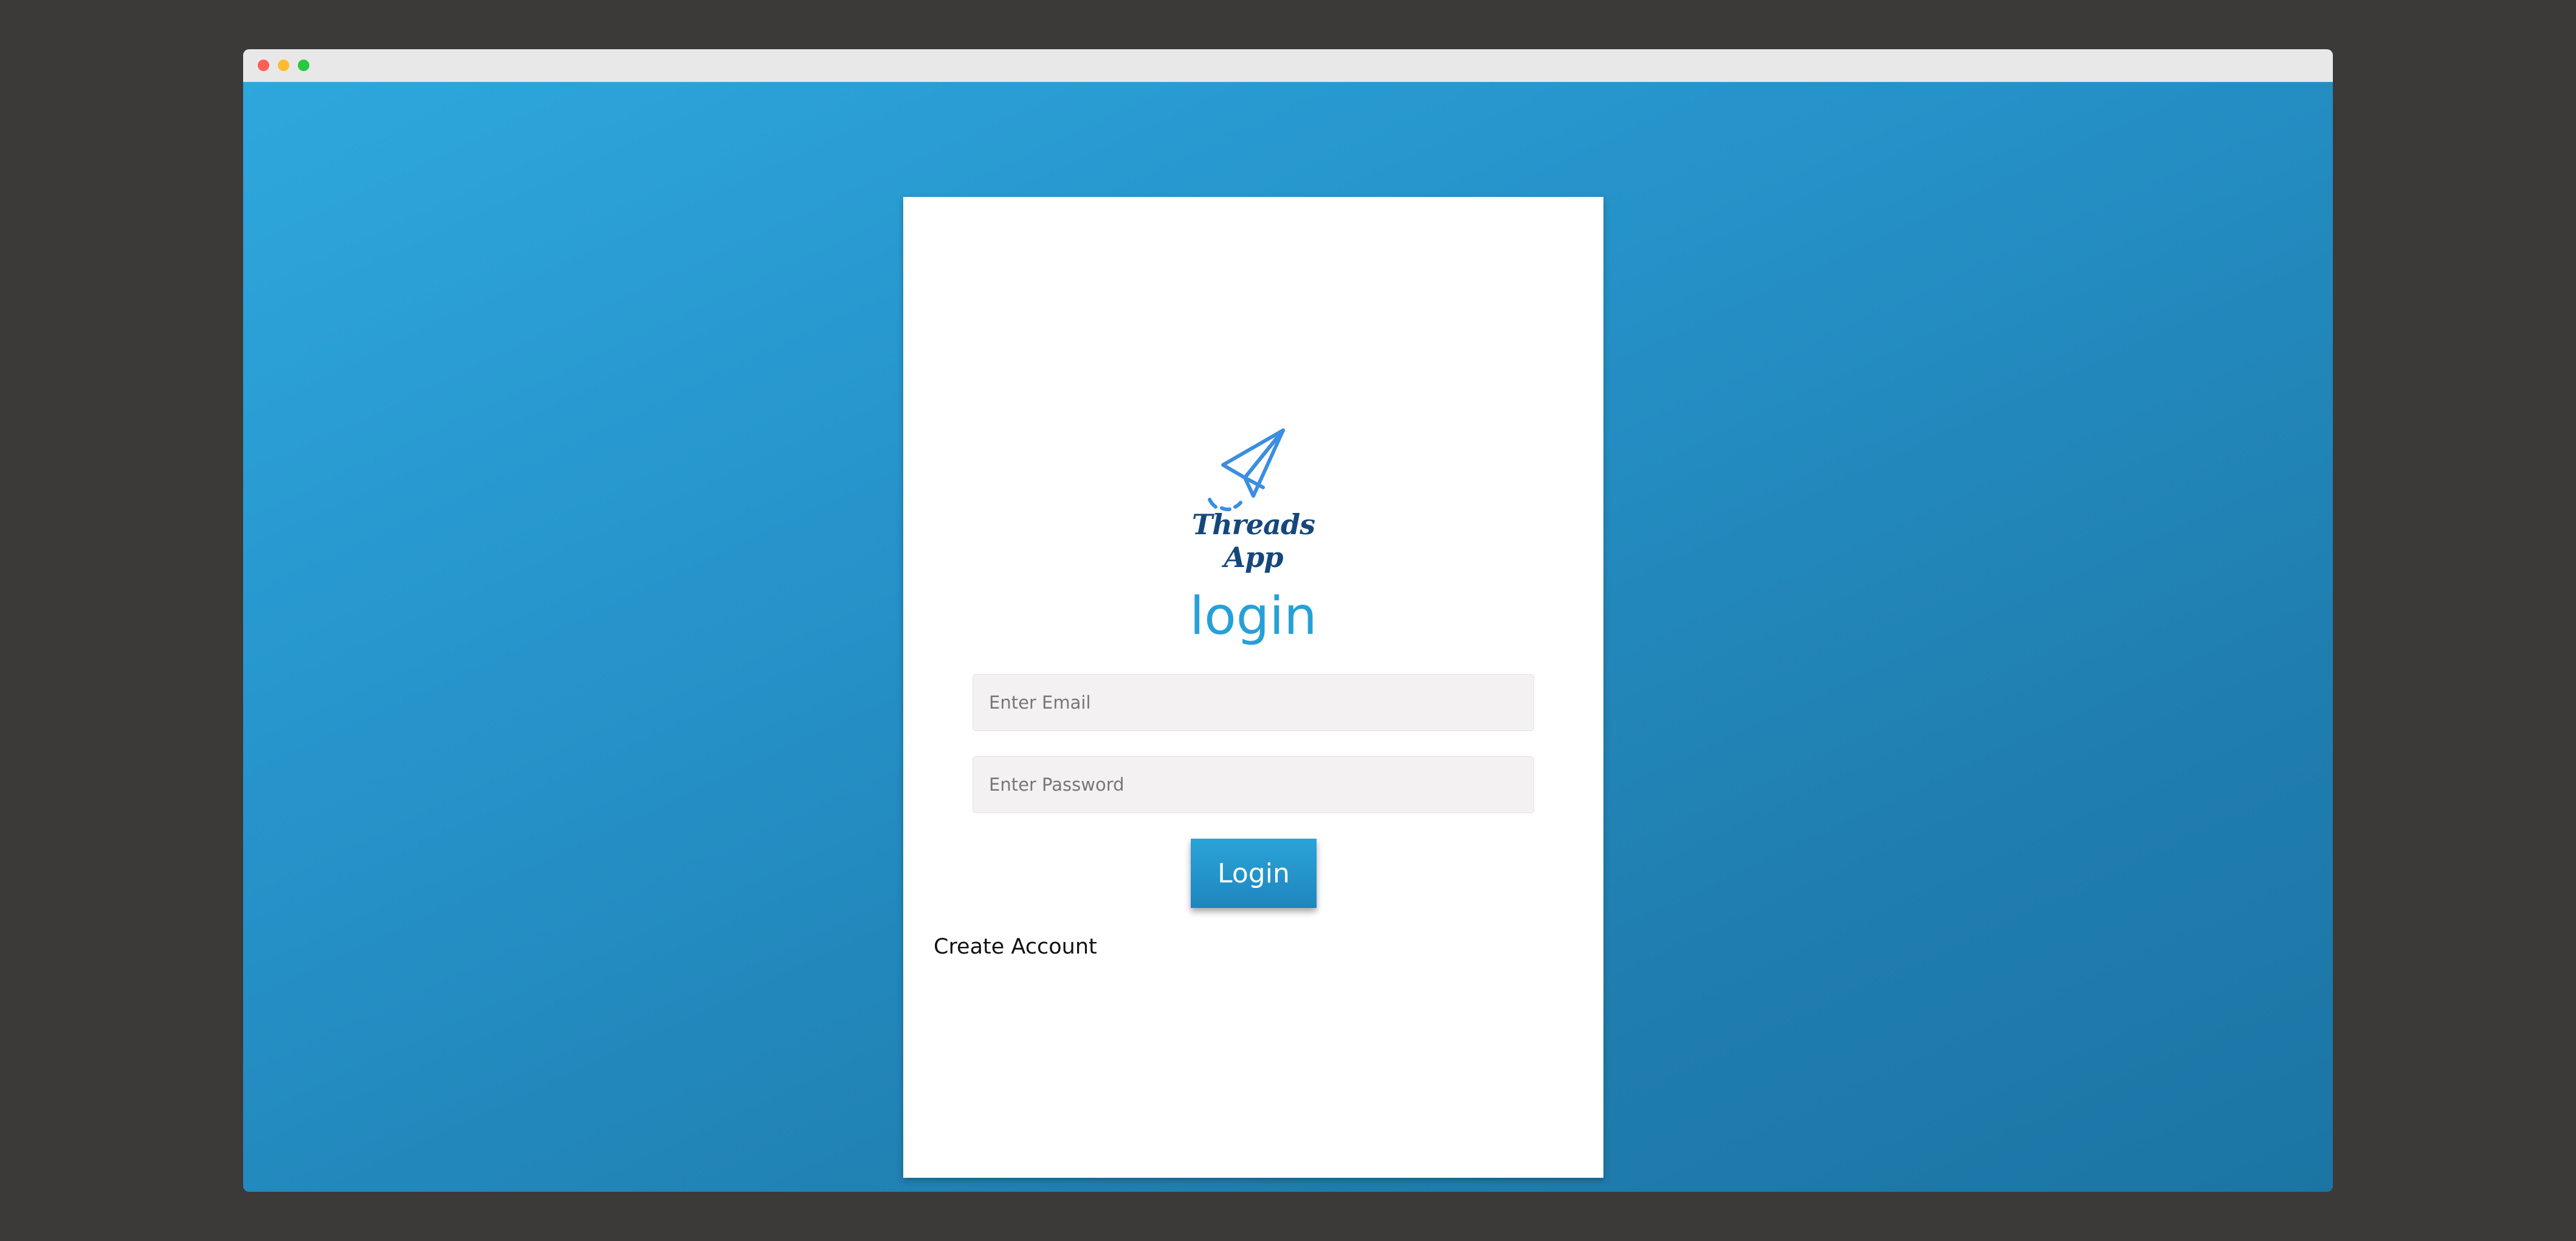  Describe the element at coordinates (283, 65) in the screenshot. I see `minimize-window-button` at that location.